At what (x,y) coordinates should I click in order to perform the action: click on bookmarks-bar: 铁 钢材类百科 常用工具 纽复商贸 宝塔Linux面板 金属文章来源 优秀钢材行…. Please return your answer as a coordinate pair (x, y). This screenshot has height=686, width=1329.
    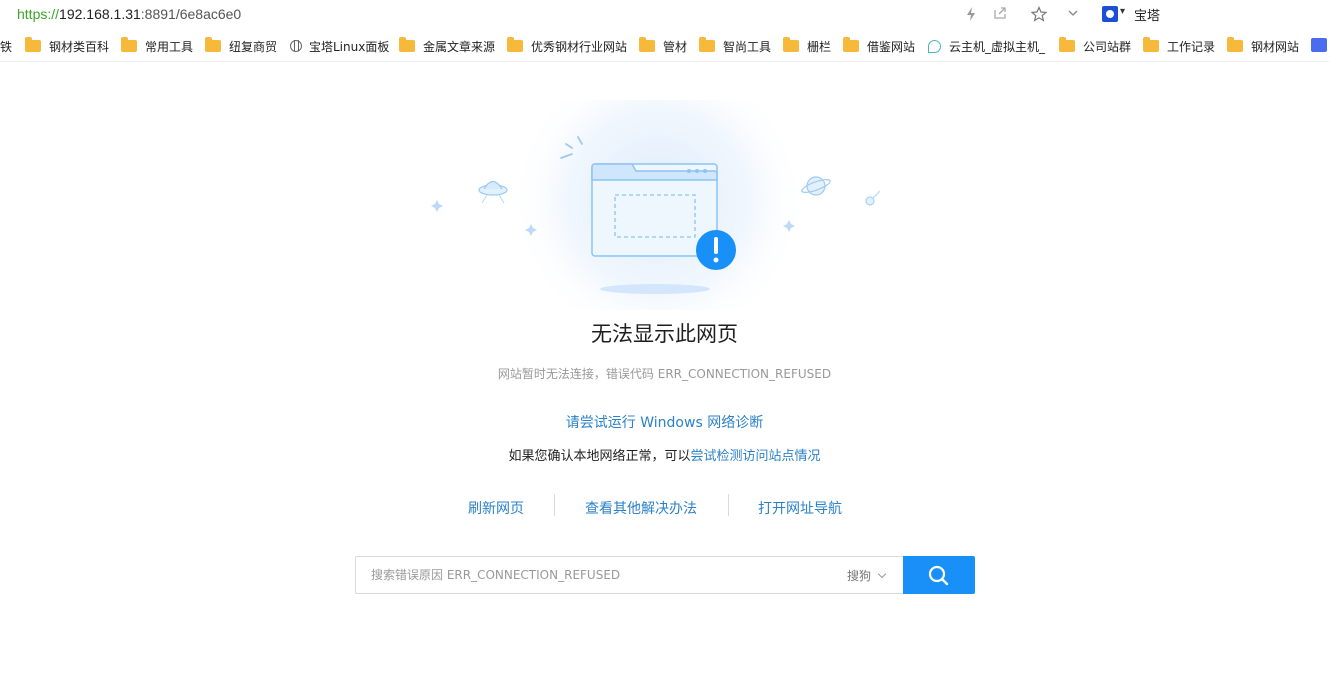
    Looking at the image, I should click on (664, 46).